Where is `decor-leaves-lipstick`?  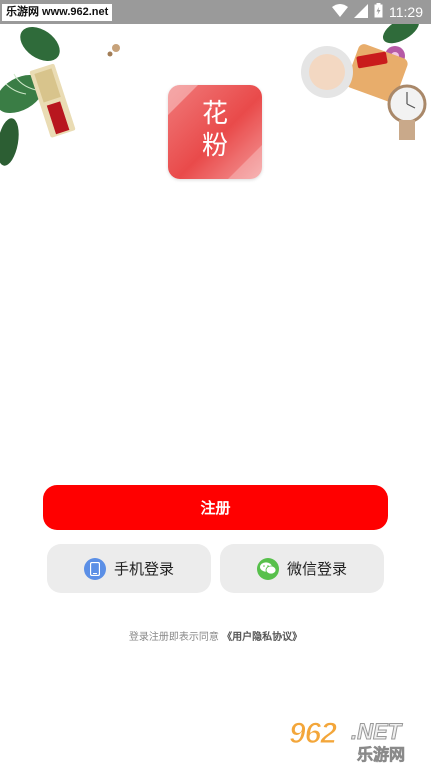
decor-leaves-lipstick is located at coordinates (65, 99).